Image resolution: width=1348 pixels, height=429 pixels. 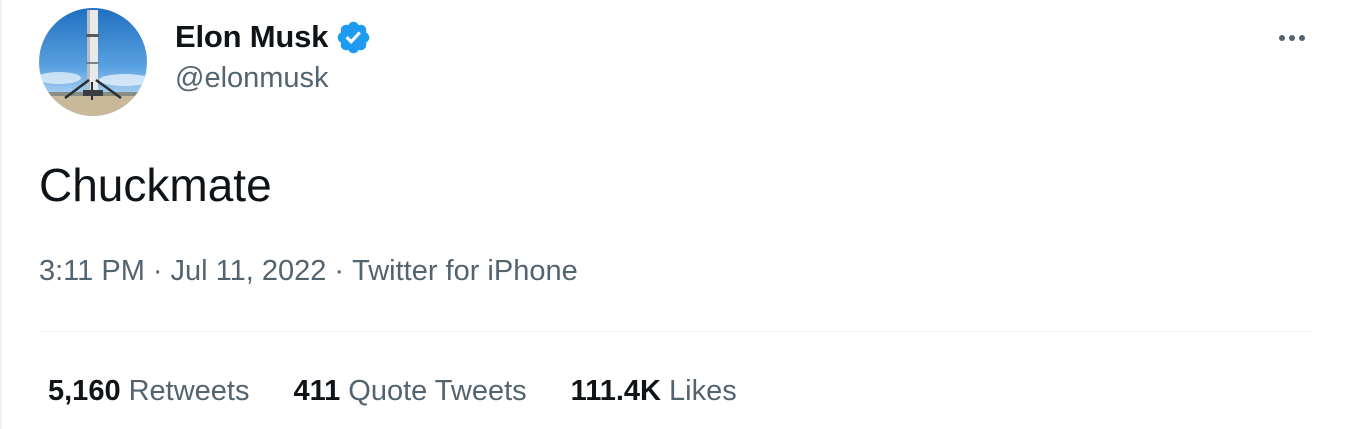 I want to click on avatar, so click(x=93, y=62).